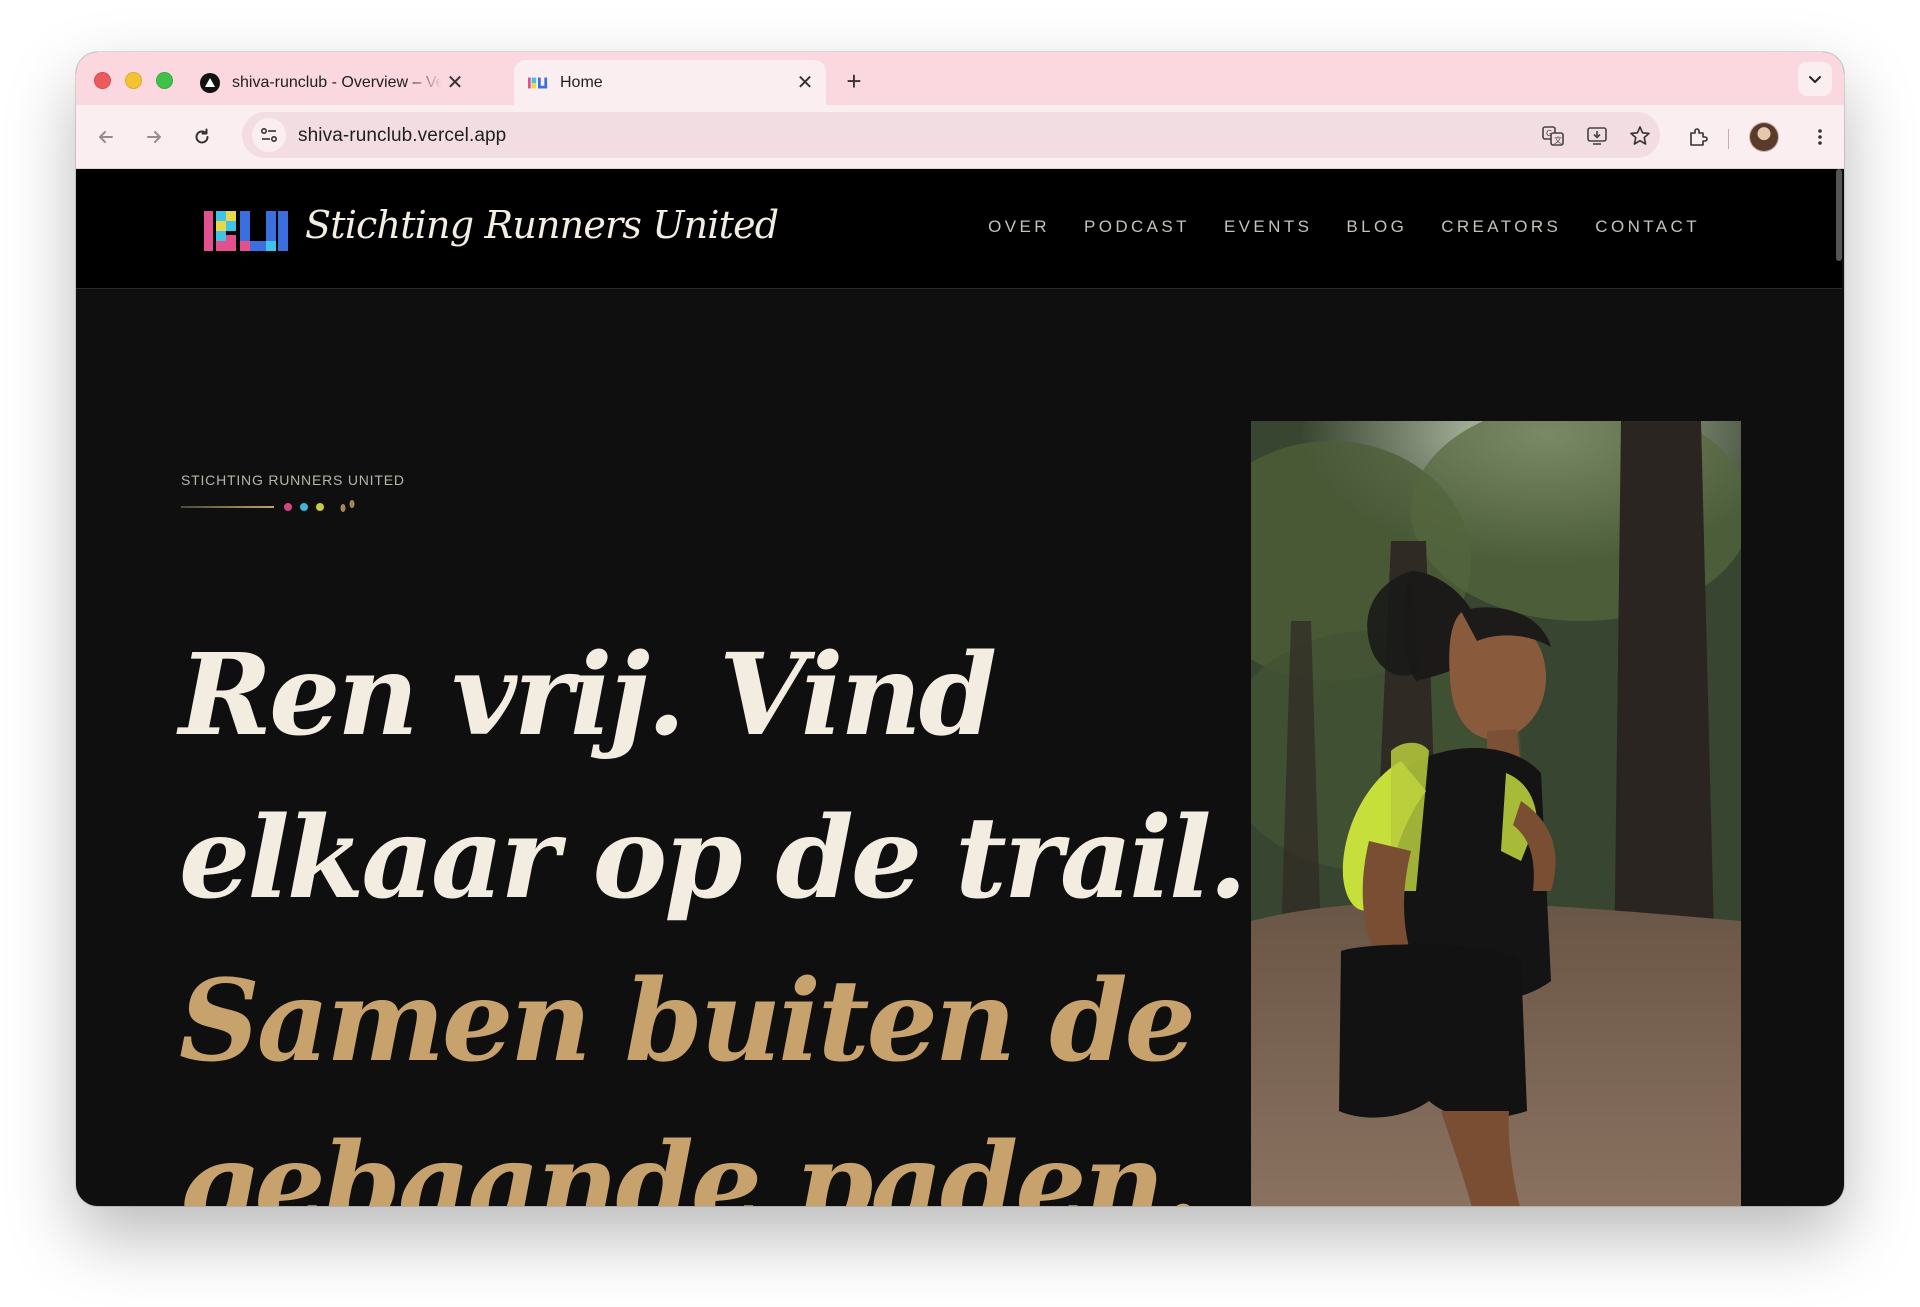 This screenshot has height=1307, width=1920. I want to click on tab-vercel-overview: shiva-runclub - Overview – Vercel ✕, so click(331, 82).